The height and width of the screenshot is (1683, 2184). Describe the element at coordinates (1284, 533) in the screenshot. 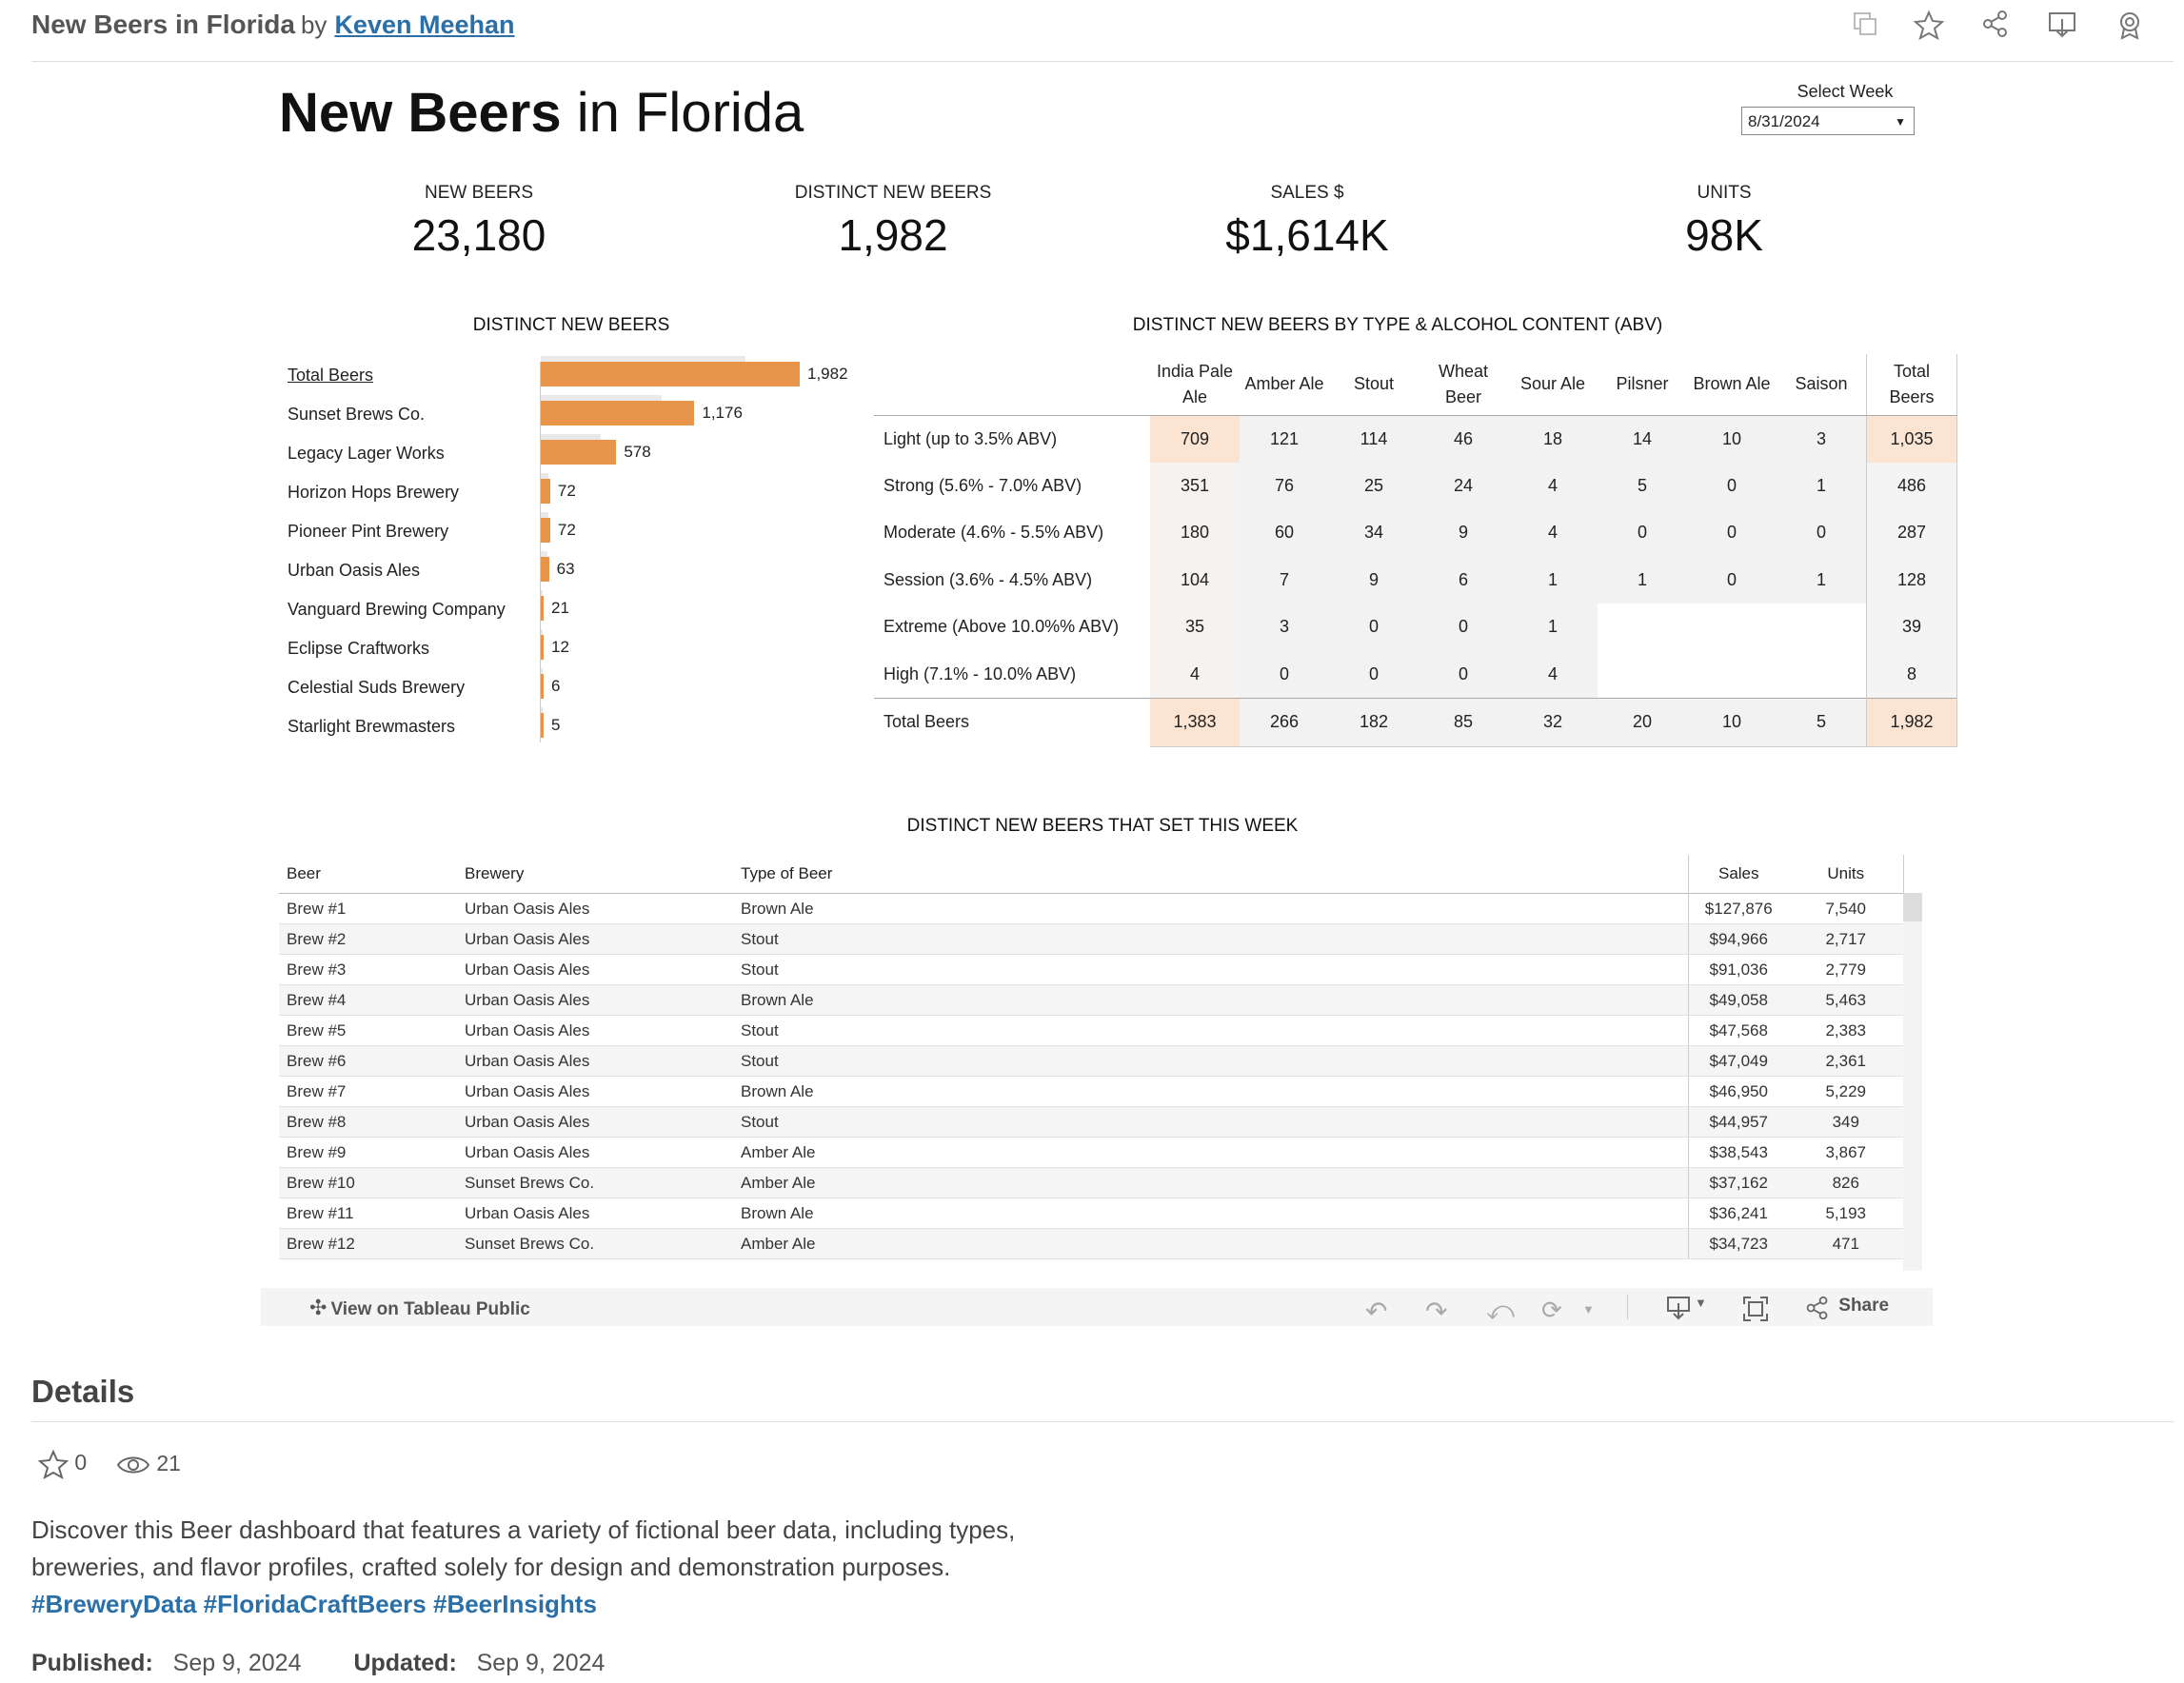

I see `matrix-cell: 60` at that location.